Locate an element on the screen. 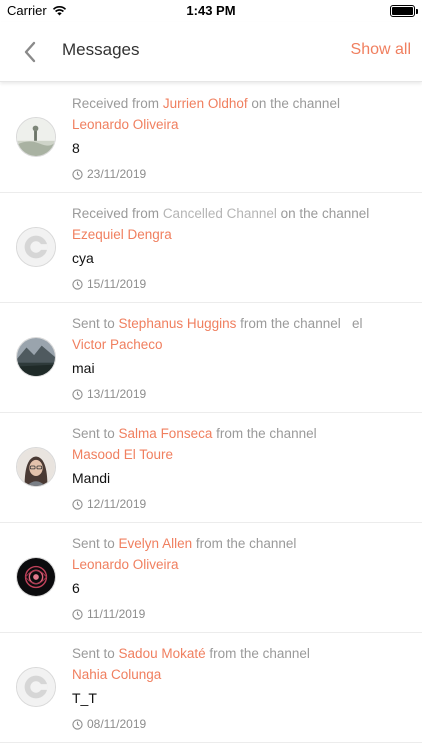 The height and width of the screenshot is (750, 422). message-date: 12/11/2019 is located at coordinates (242, 504).